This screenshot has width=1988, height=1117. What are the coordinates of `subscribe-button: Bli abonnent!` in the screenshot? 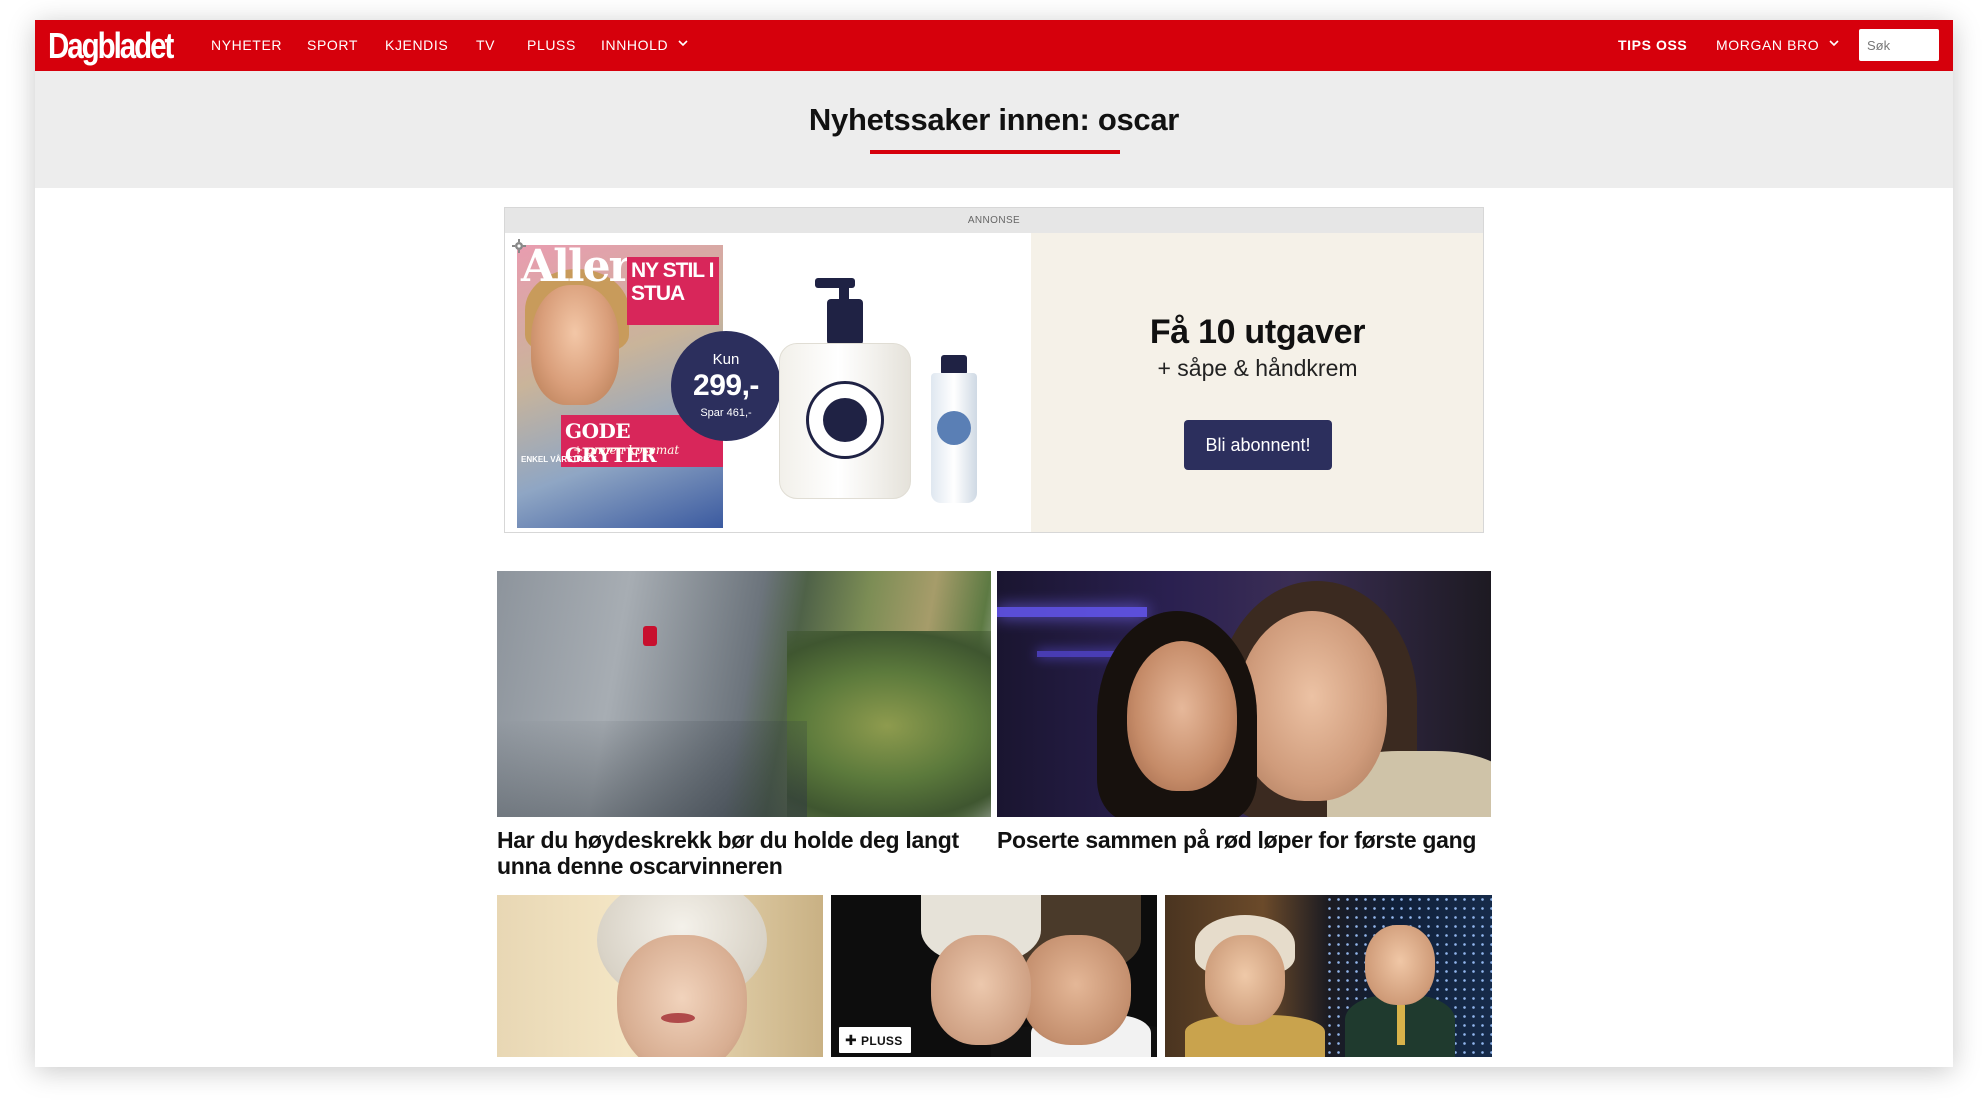 It's located at (1258, 445).